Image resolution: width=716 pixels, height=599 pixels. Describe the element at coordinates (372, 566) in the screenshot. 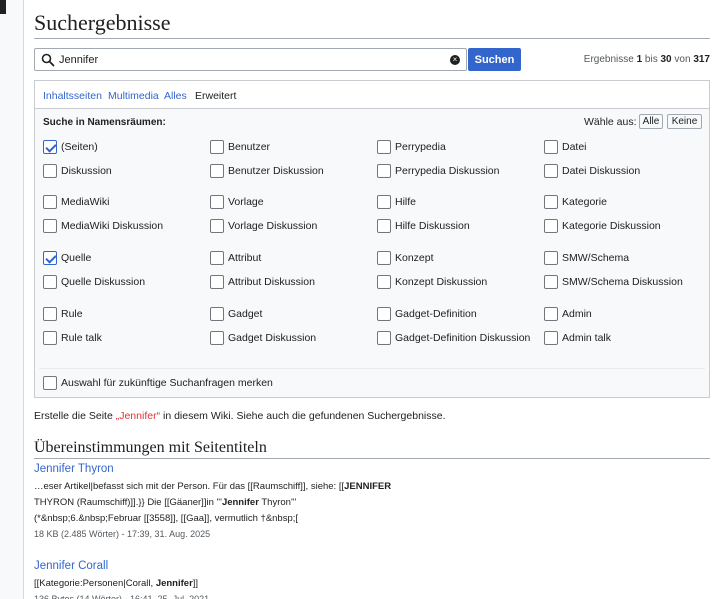

I see `result-title-link: Jennifer Corall` at that location.